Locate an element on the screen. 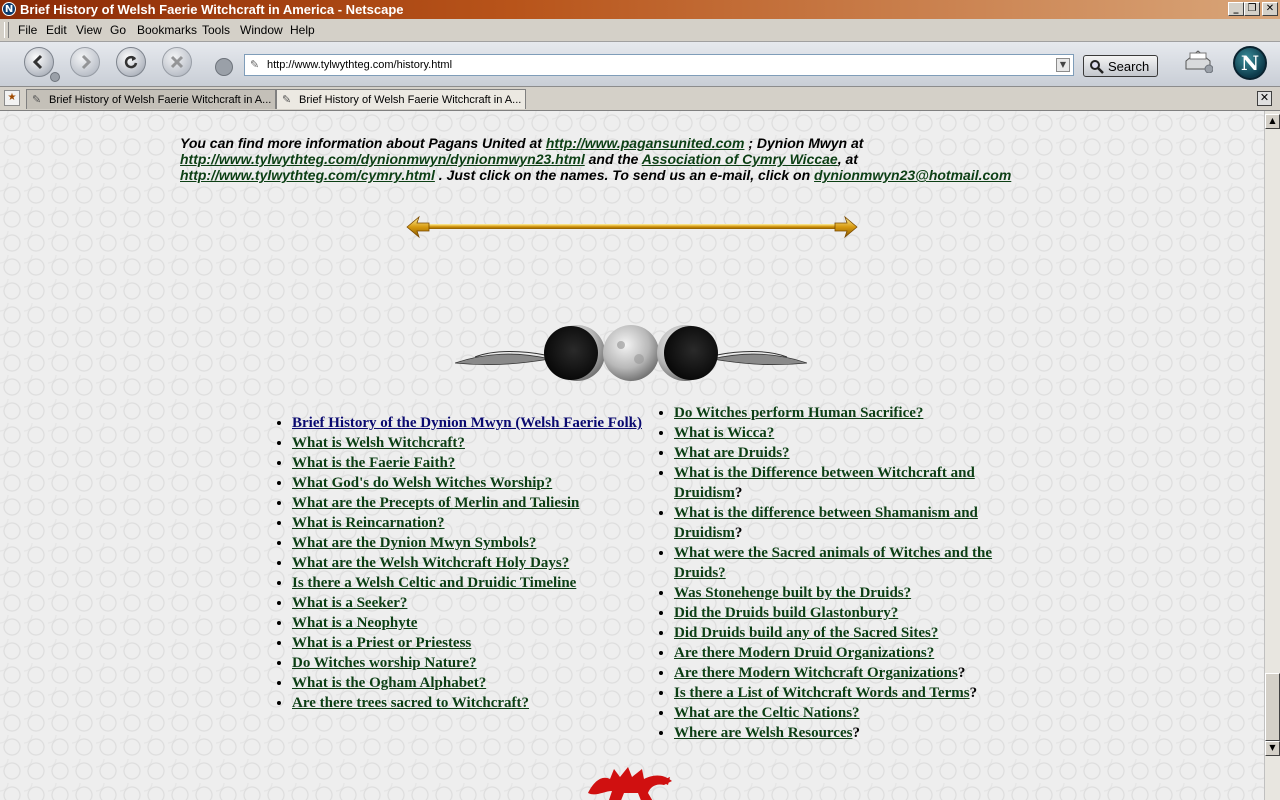 The image size is (1280, 800). close-window-button: ✕ is located at coordinates (1270, 9).